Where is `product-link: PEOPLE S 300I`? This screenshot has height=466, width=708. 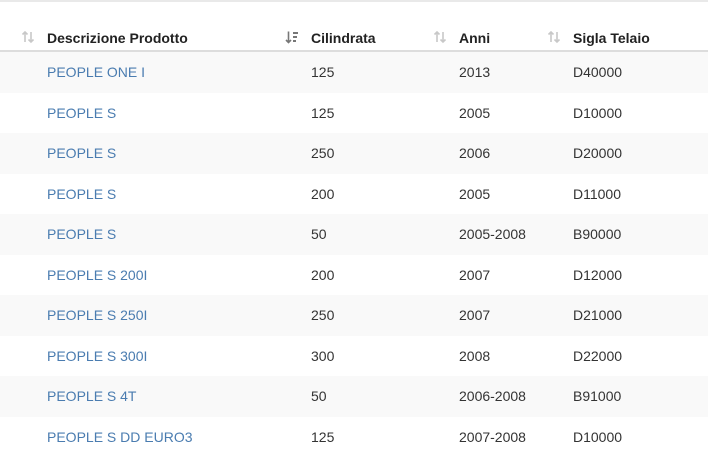 product-link: PEOPLE S 300I is located at coordinates (97, 356).